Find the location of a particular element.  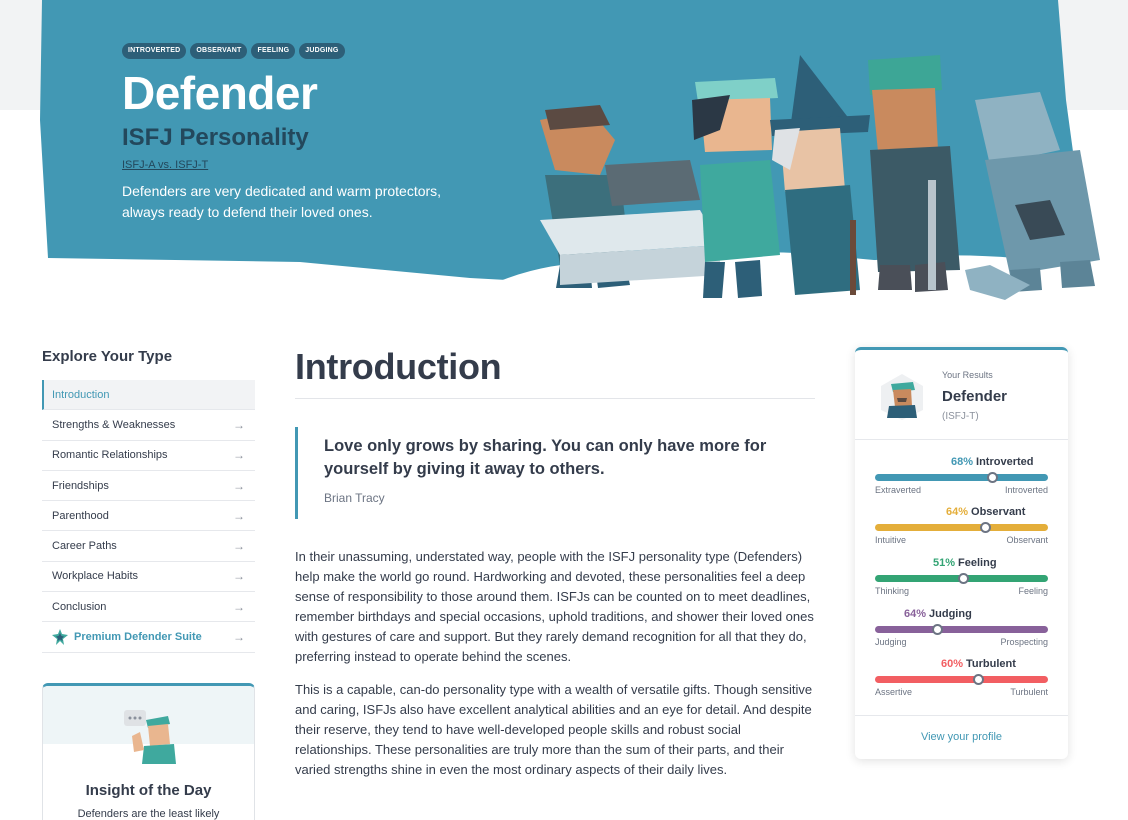

nav-item-label: Workplace Habits is located at coordinates (95, 576).